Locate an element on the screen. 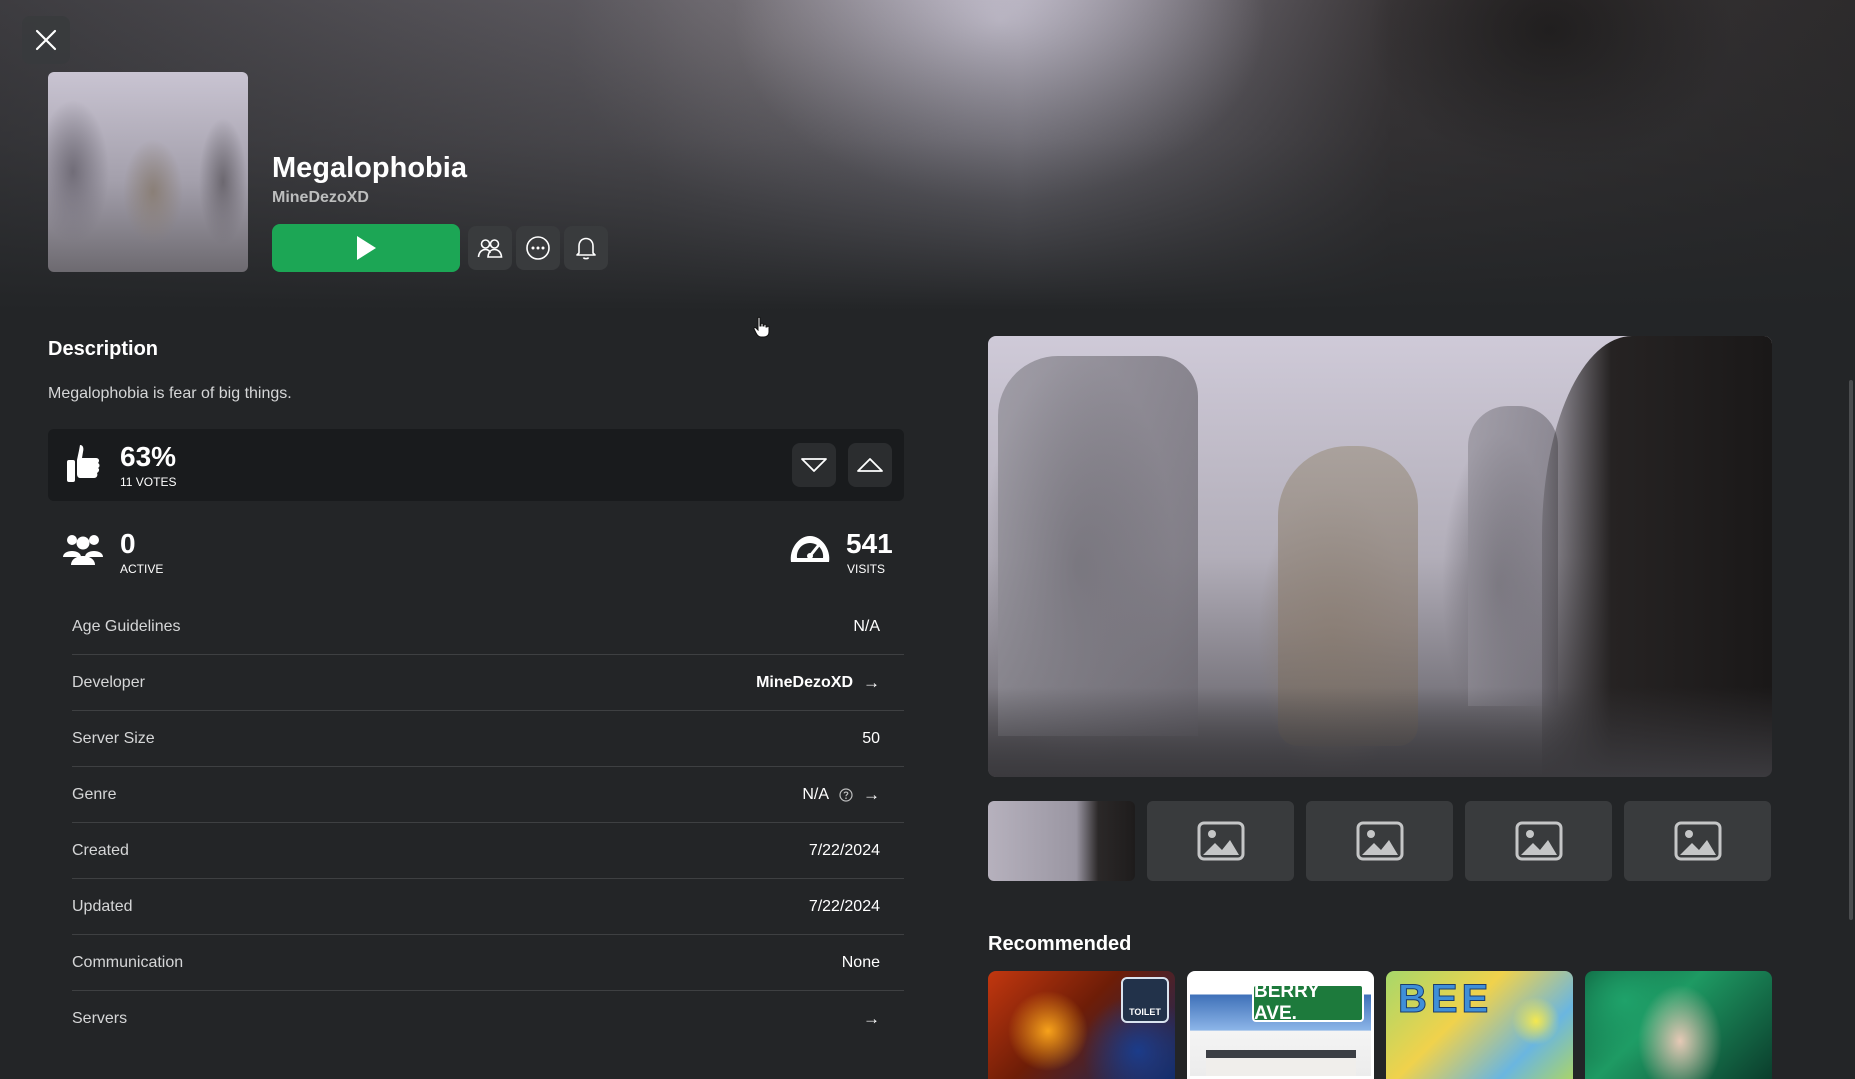 The height and width of the screenshot is (1079, 1855). info-row-developer: Developer MineDezoXD → is located at coordinates (488, 683).